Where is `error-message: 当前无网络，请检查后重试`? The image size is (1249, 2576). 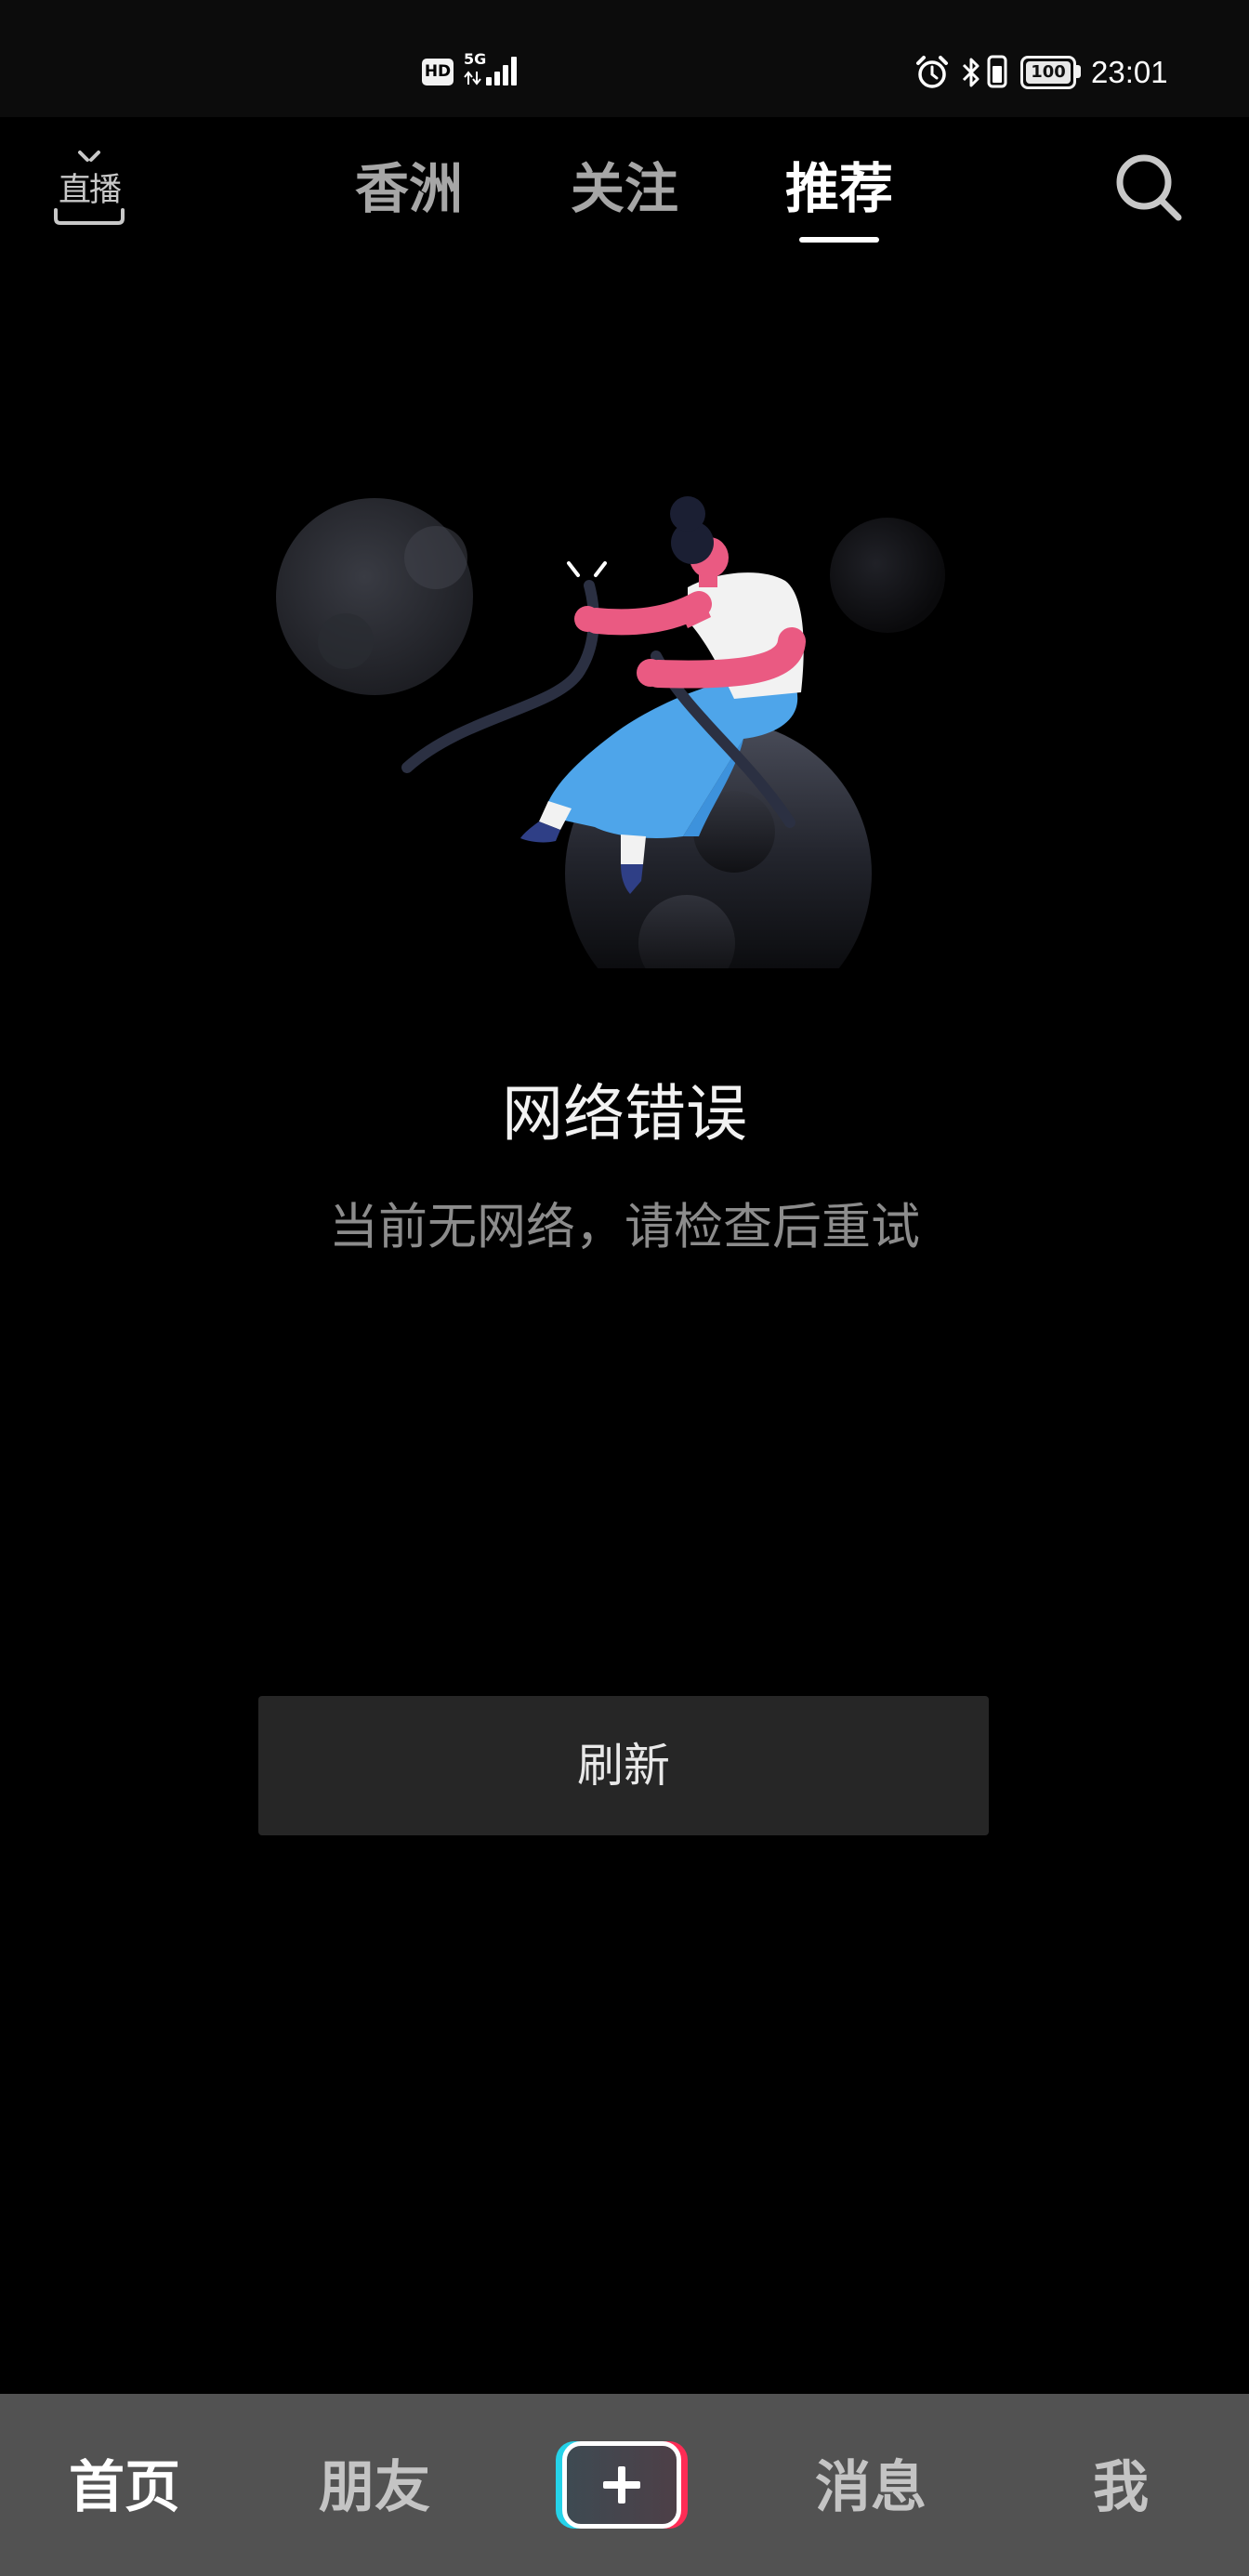 error-message: 当前无网络，请检查后重试 is located at coordinates (624, 1227).